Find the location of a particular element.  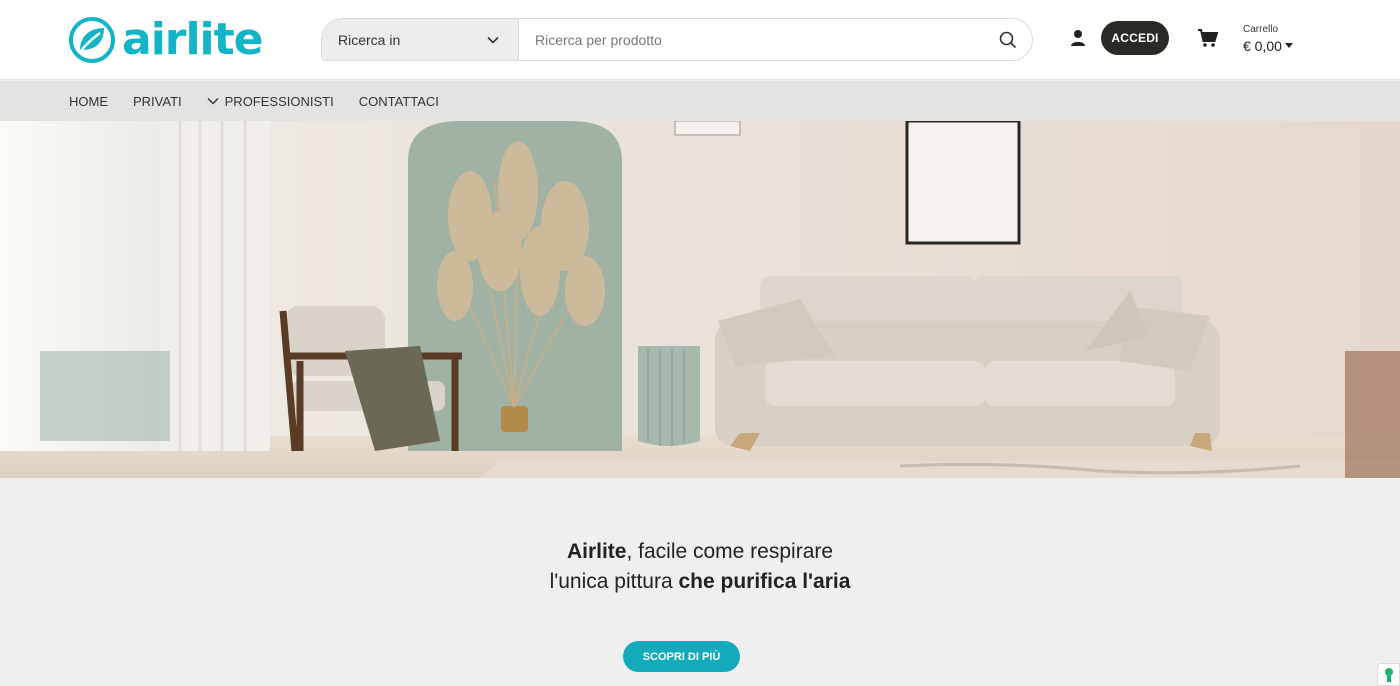

nav-item-contattaci: CONTATTACI is located at coordinates (399, 101).